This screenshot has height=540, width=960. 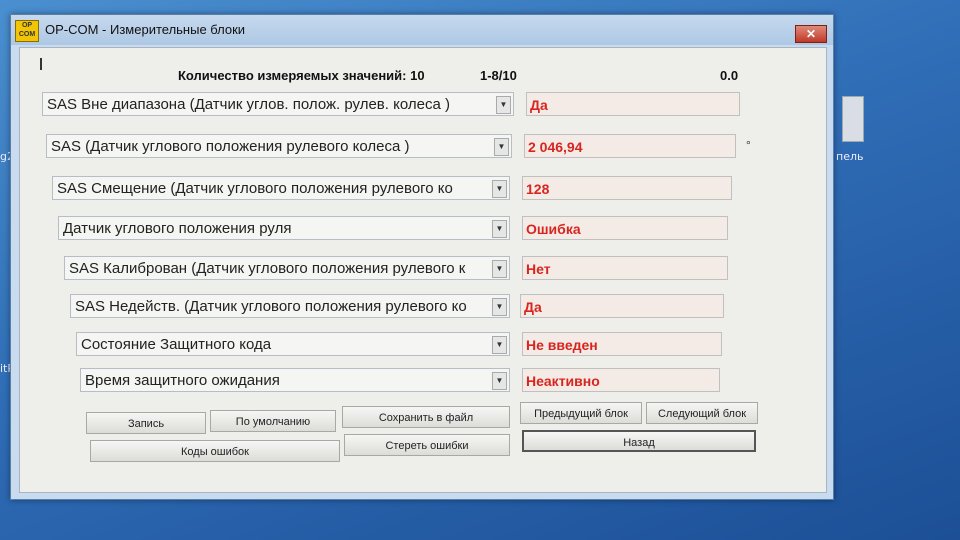 I want to click on parameter-select: Датчик углового положения руля ▼, so click(x=284, y=228).